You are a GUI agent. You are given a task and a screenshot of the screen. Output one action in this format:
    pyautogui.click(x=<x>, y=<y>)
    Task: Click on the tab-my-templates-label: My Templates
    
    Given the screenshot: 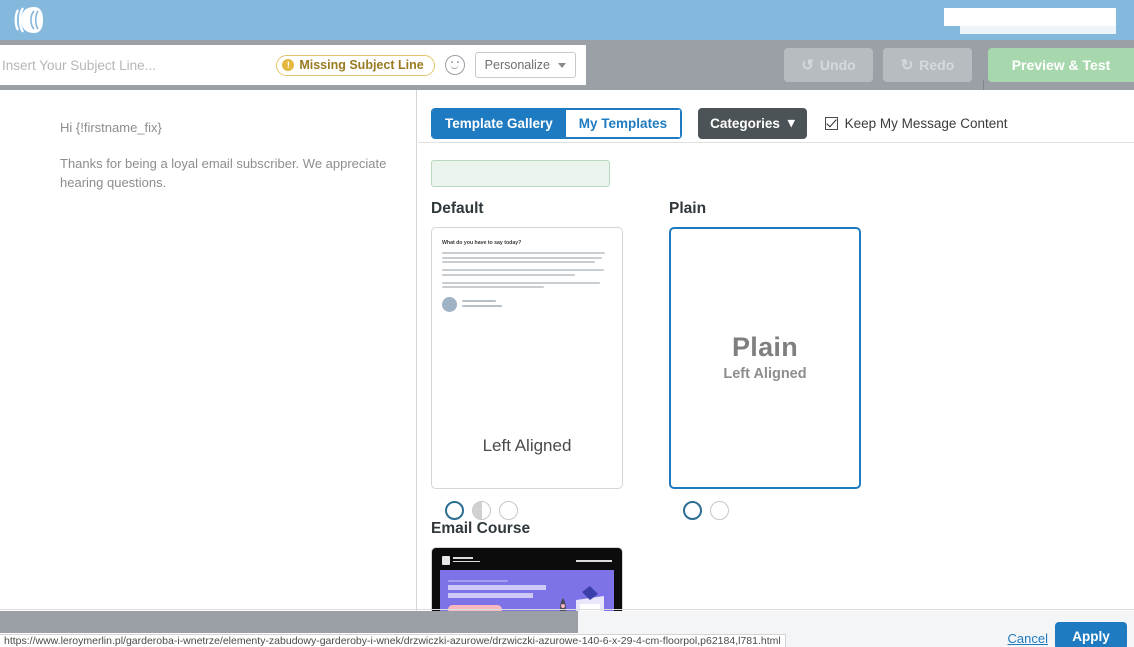 What is the action you would take?
    pyautogui.click(x=623, y=123)
    